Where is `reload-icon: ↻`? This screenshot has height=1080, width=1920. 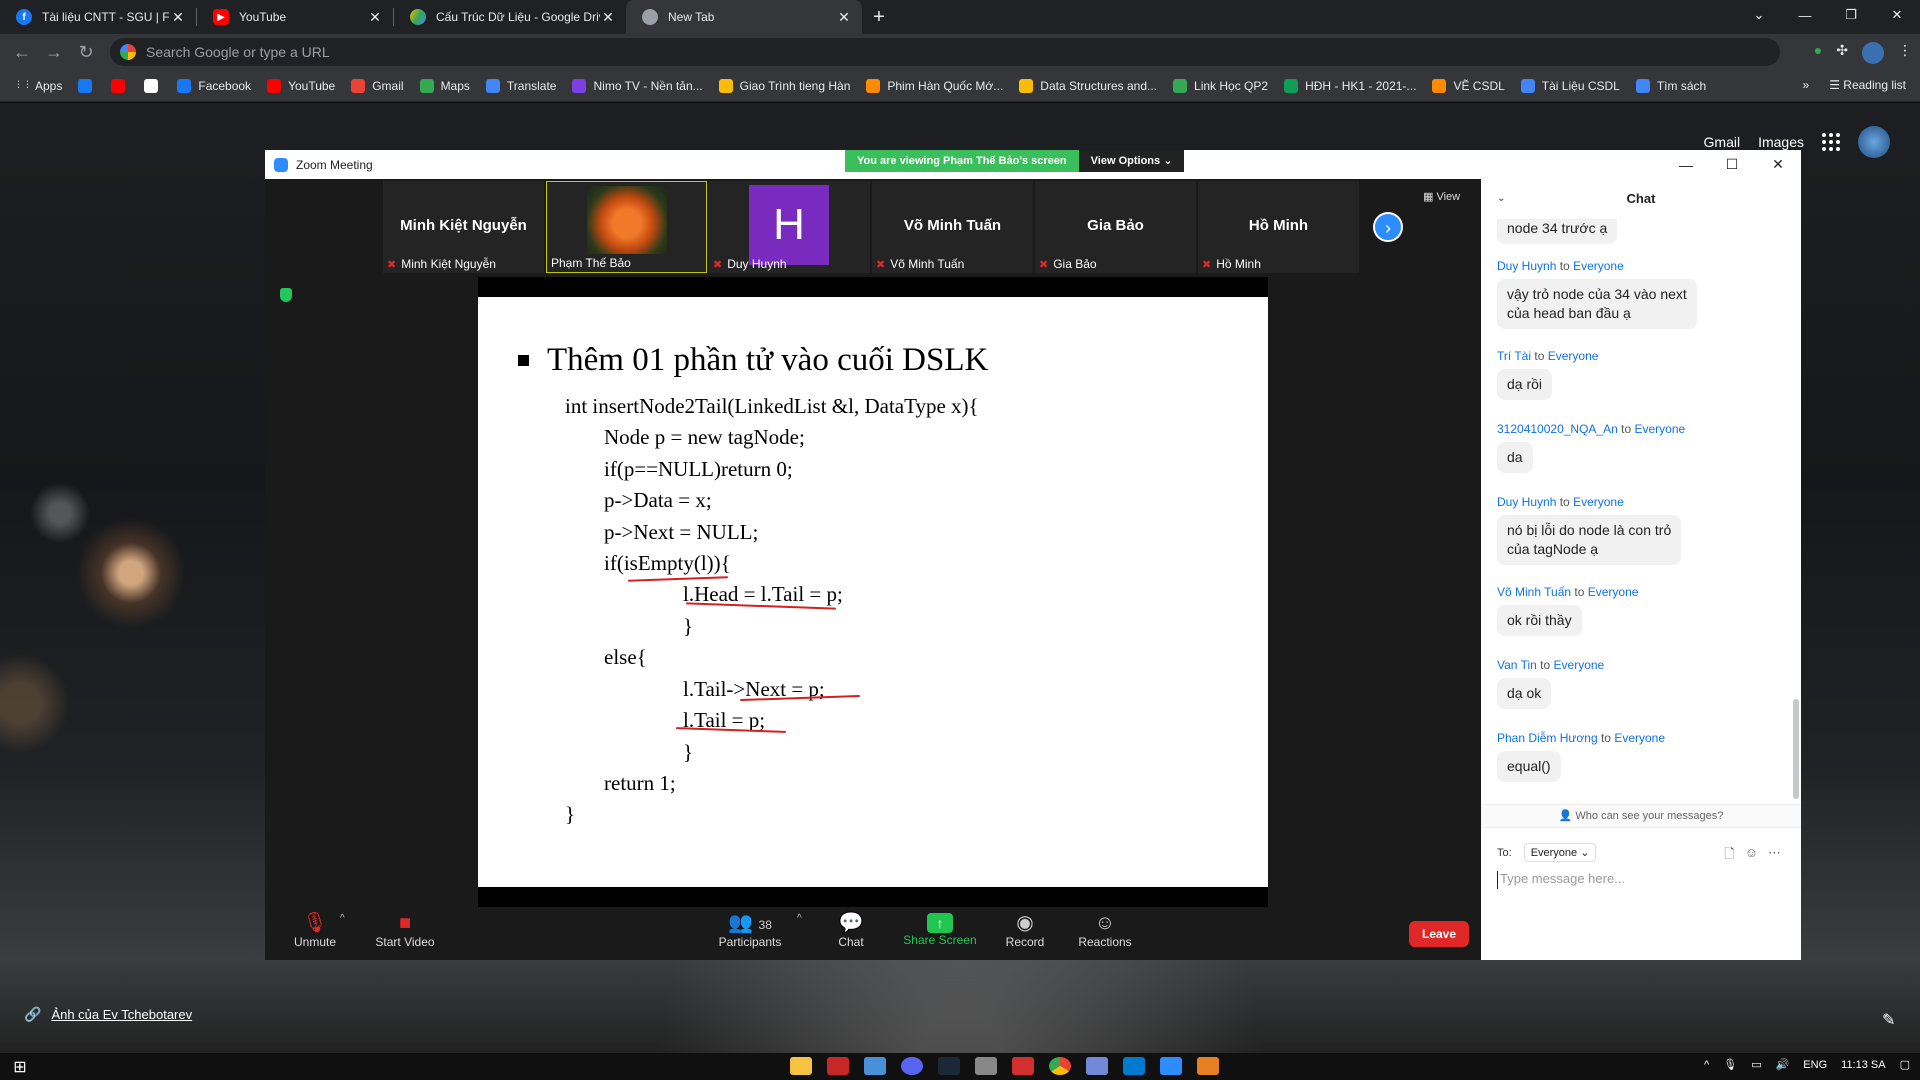 reload-icon: ↻ is located at coordinates (86, 52).